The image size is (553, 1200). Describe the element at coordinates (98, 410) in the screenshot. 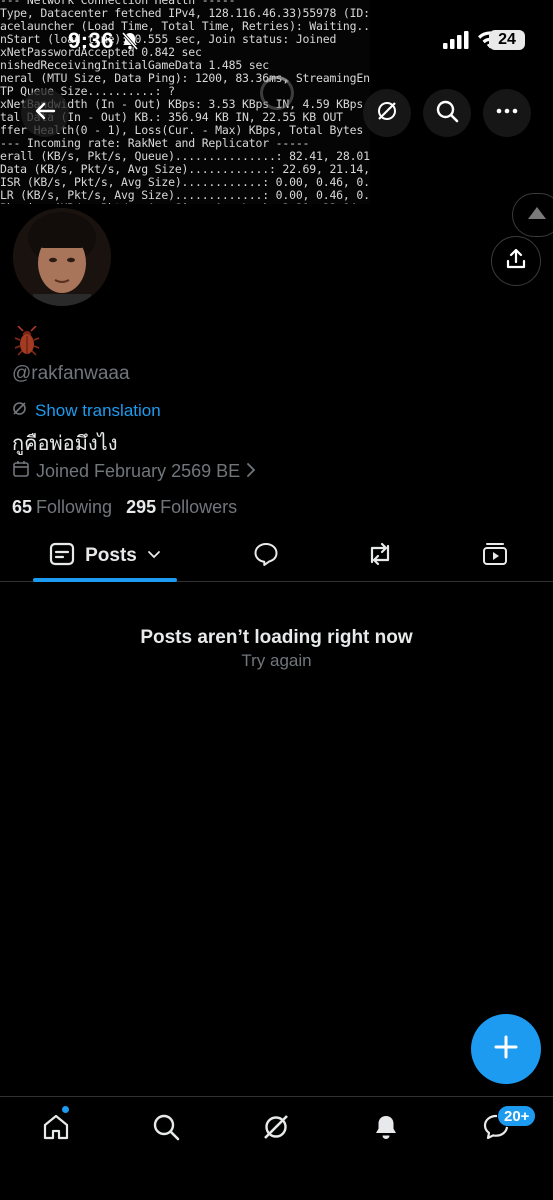

I see `show-translation-label: Show translation` at that location.